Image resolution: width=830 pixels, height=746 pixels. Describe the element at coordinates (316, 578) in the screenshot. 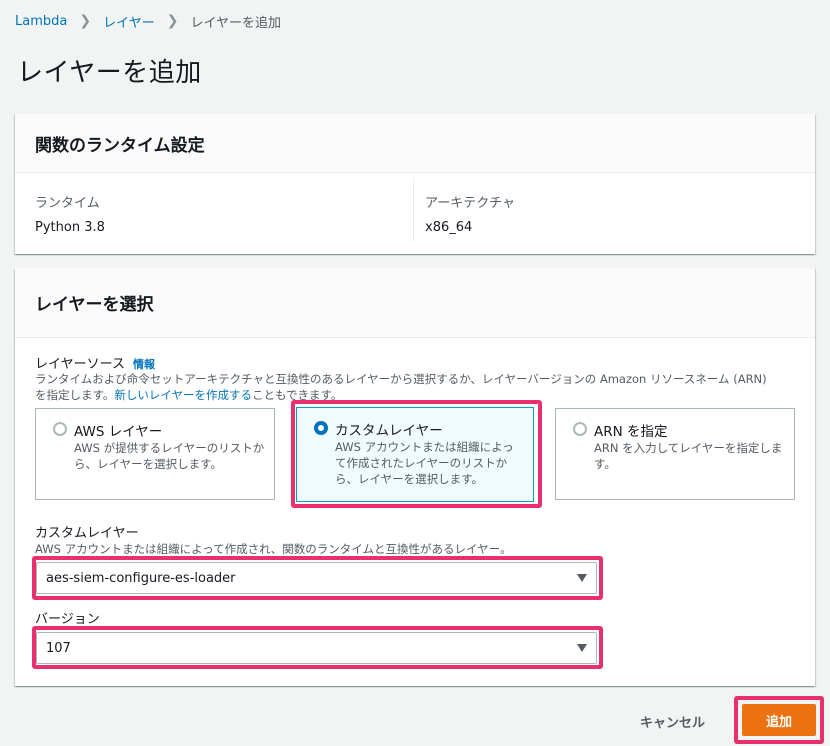

I see `custom-layer-select: aes-siem-configure-es-loader` at that location.